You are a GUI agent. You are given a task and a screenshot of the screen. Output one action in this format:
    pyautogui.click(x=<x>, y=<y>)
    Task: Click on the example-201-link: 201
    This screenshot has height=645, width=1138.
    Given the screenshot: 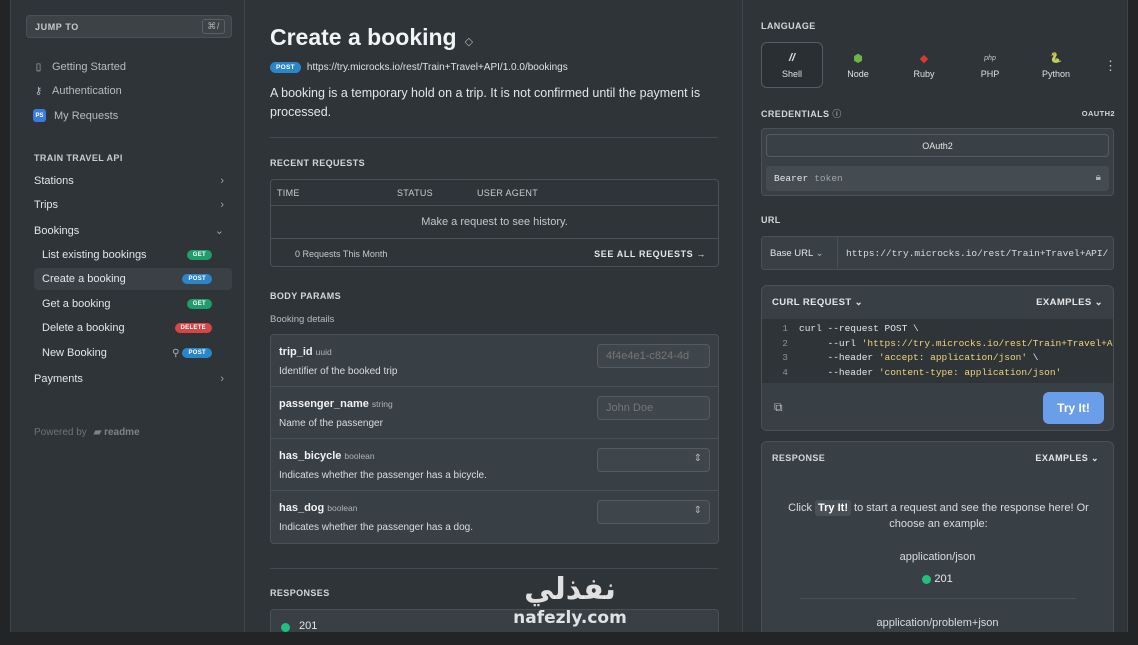 What is the action you would take?
    pyautogui.click(x=937, y=579)
    